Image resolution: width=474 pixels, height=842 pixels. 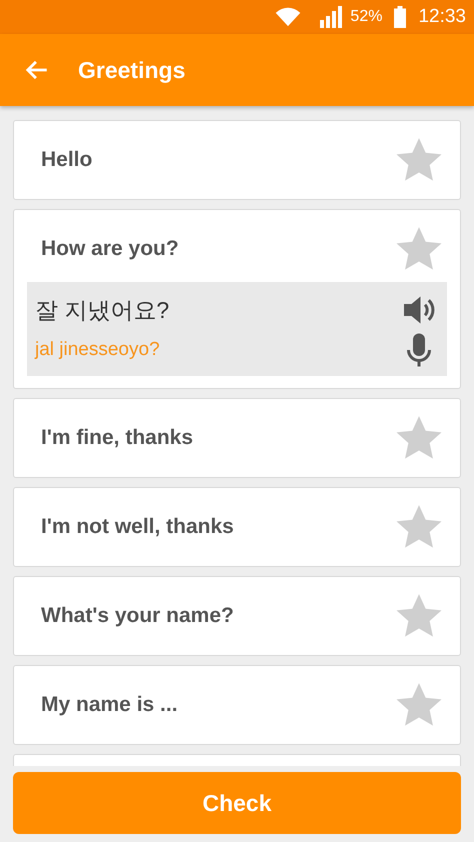 I want to click on clock-time: 12:33, so click(x=442, y=17).